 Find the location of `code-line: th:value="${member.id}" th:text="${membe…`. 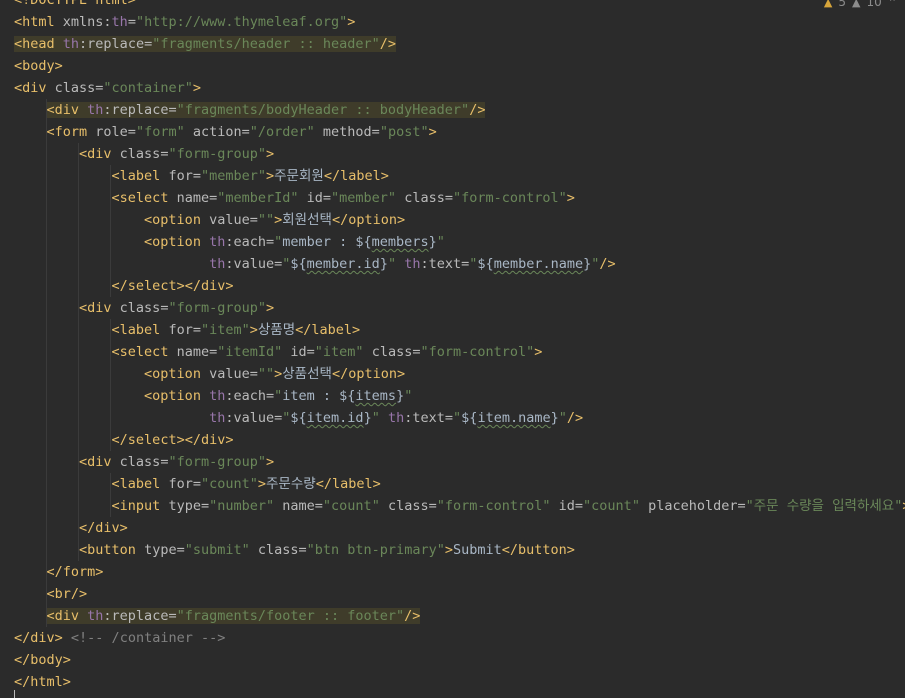

code-line: th:value="${member.id}" th:text="${membe… is located at coordinates (452, 264).